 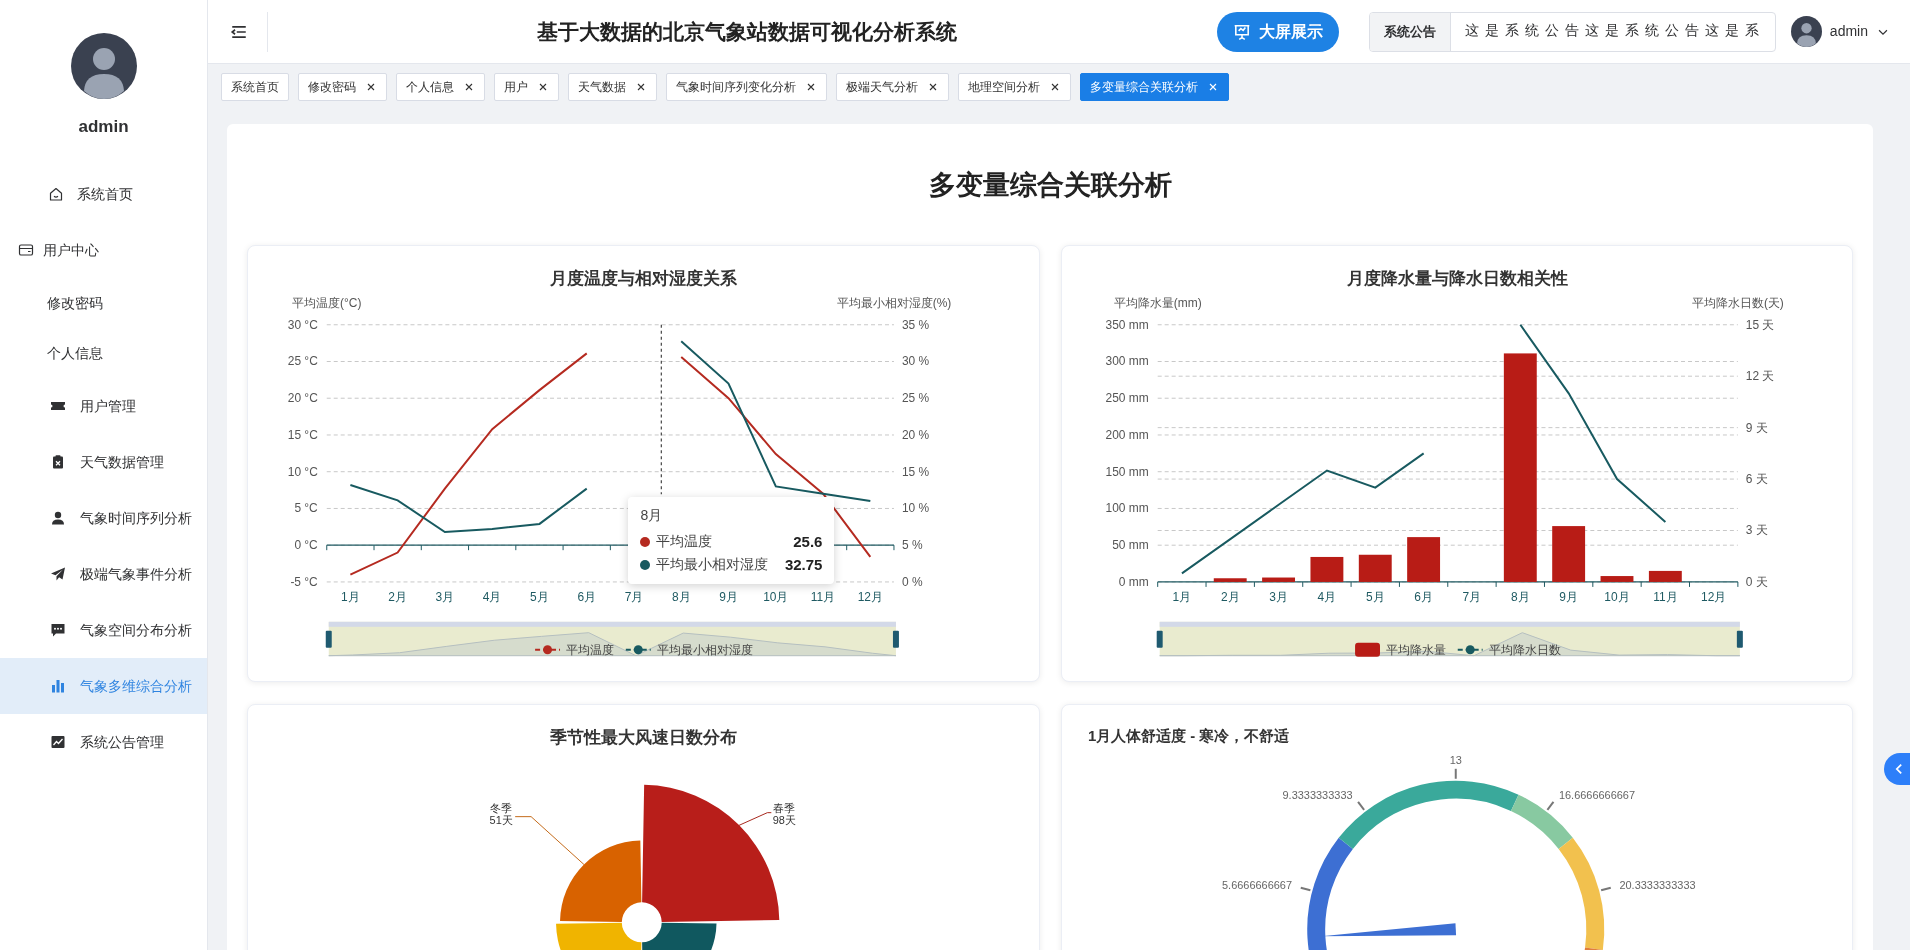 What do you see at coordinates (1277, 31) in the screenshot?
I see `big-screen-button: 大屏展示` at bounding box center [1277, 31].